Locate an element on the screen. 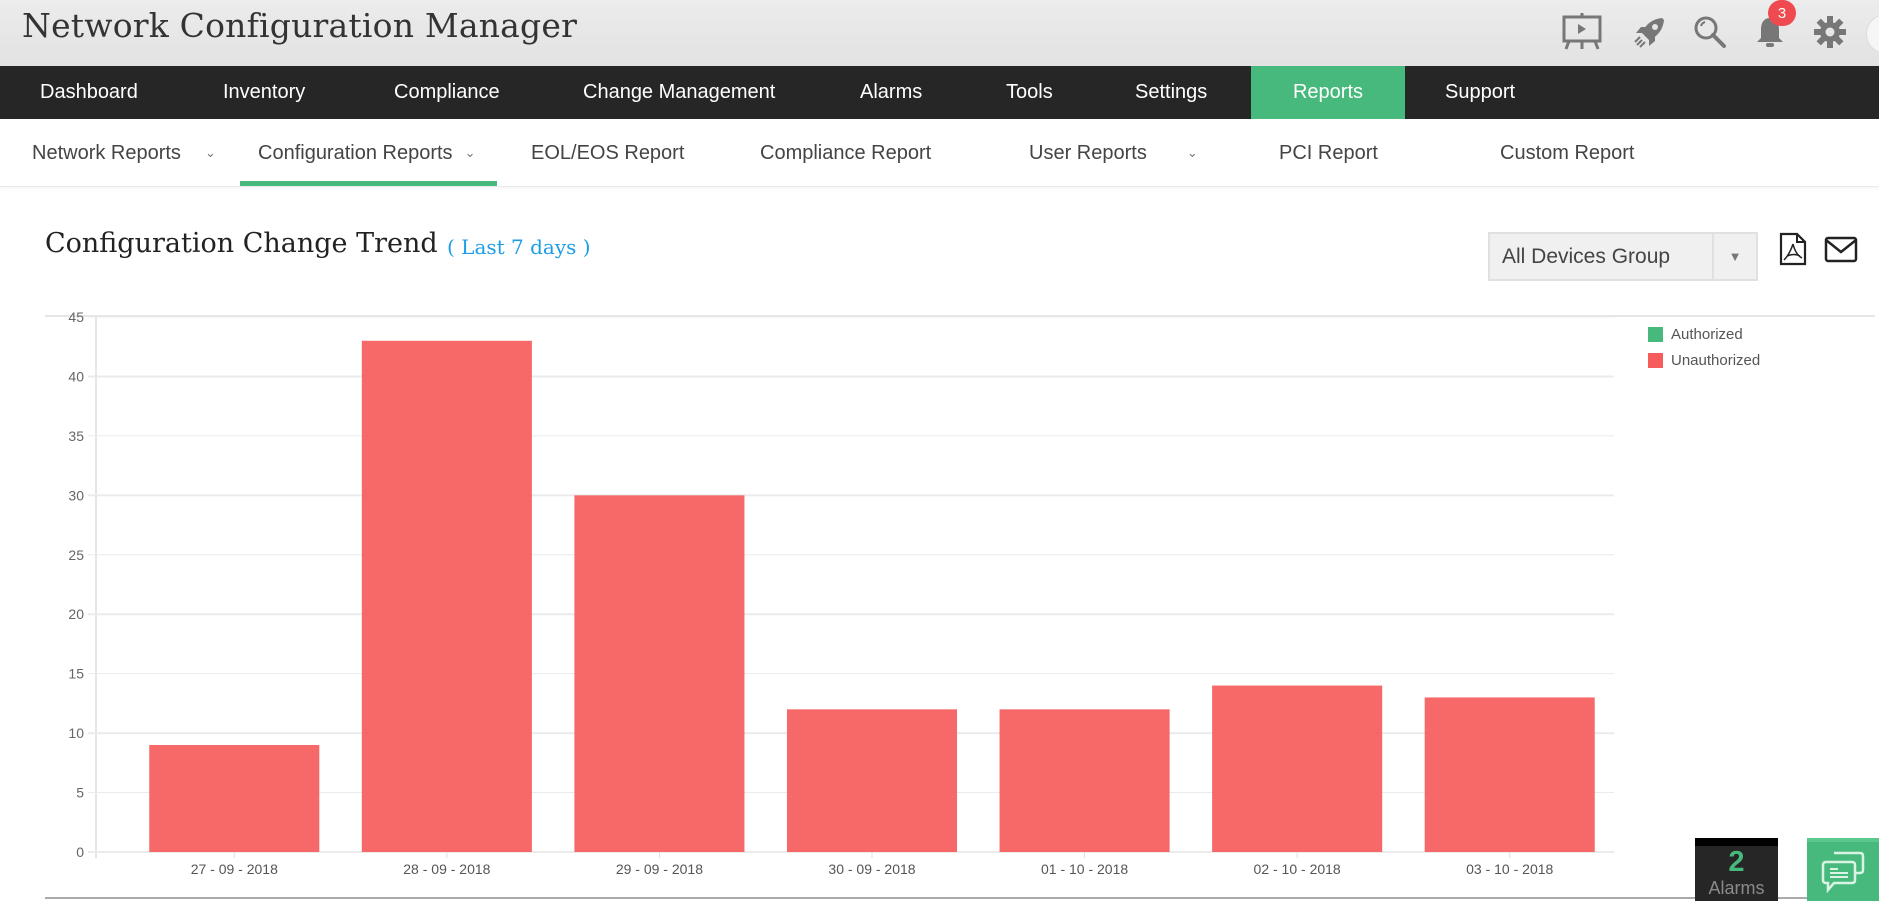  caret-down-icon: ▼ is located at coordinates (1735, 256).